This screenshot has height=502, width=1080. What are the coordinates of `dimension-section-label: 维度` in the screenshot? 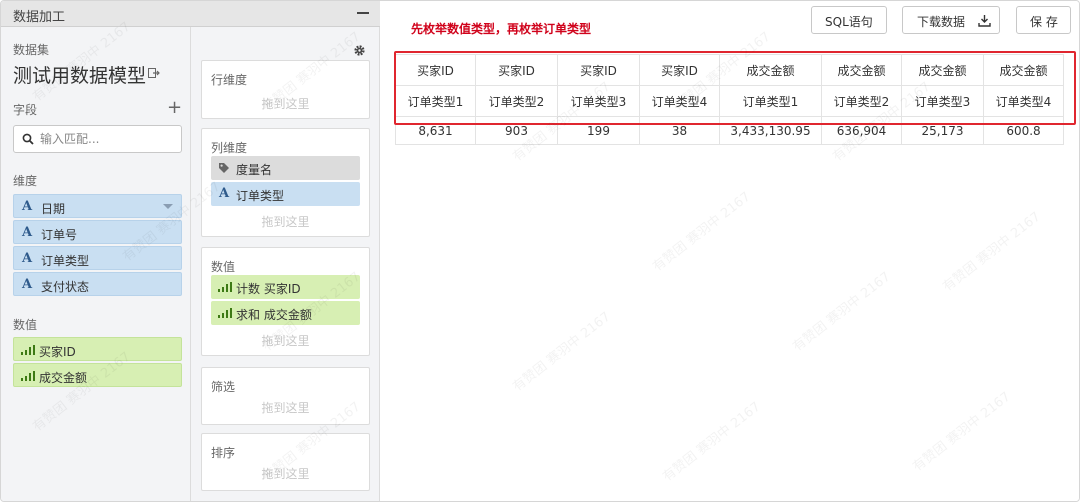 It's located at (25, 181).